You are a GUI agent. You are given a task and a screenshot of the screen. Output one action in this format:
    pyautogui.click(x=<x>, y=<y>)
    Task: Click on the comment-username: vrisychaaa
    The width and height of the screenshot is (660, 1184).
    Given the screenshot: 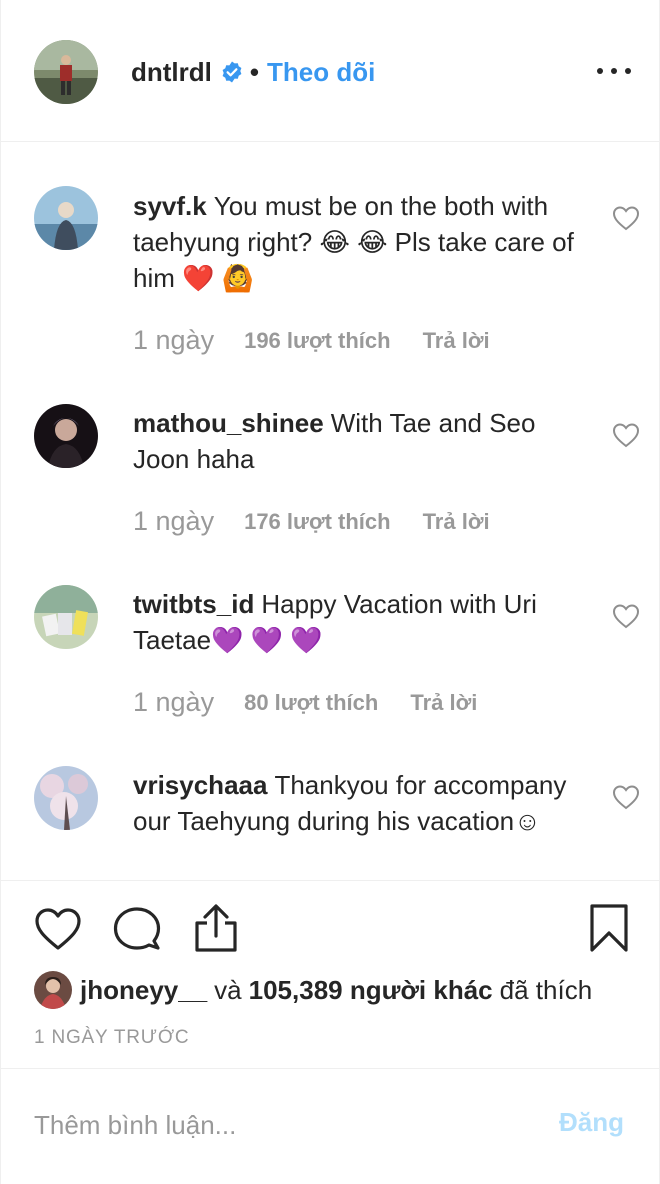 What is the action you would take?
    pyautogui.click(x=200, y=785)
    